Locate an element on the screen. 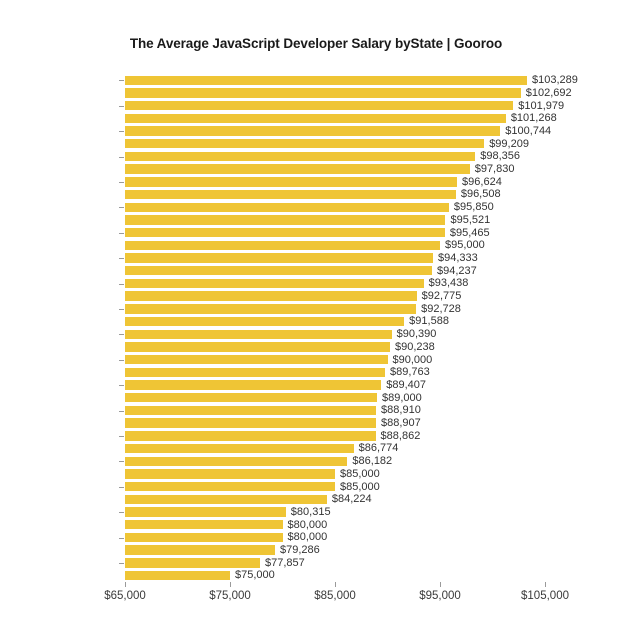  bar-row: $86,182 is located at coordinates (335, 461).